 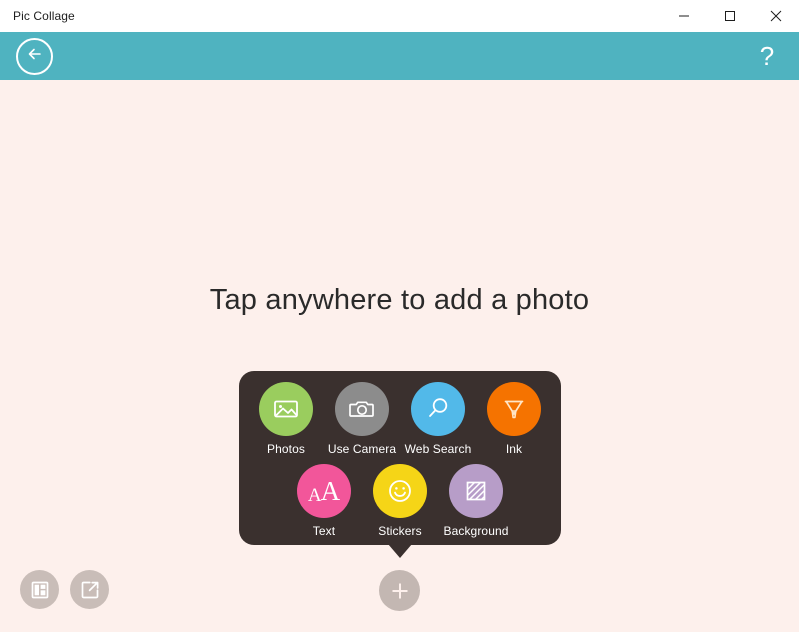 I want to click on tool-use-camera-label: Use Camera, so click(x=362, y=449).